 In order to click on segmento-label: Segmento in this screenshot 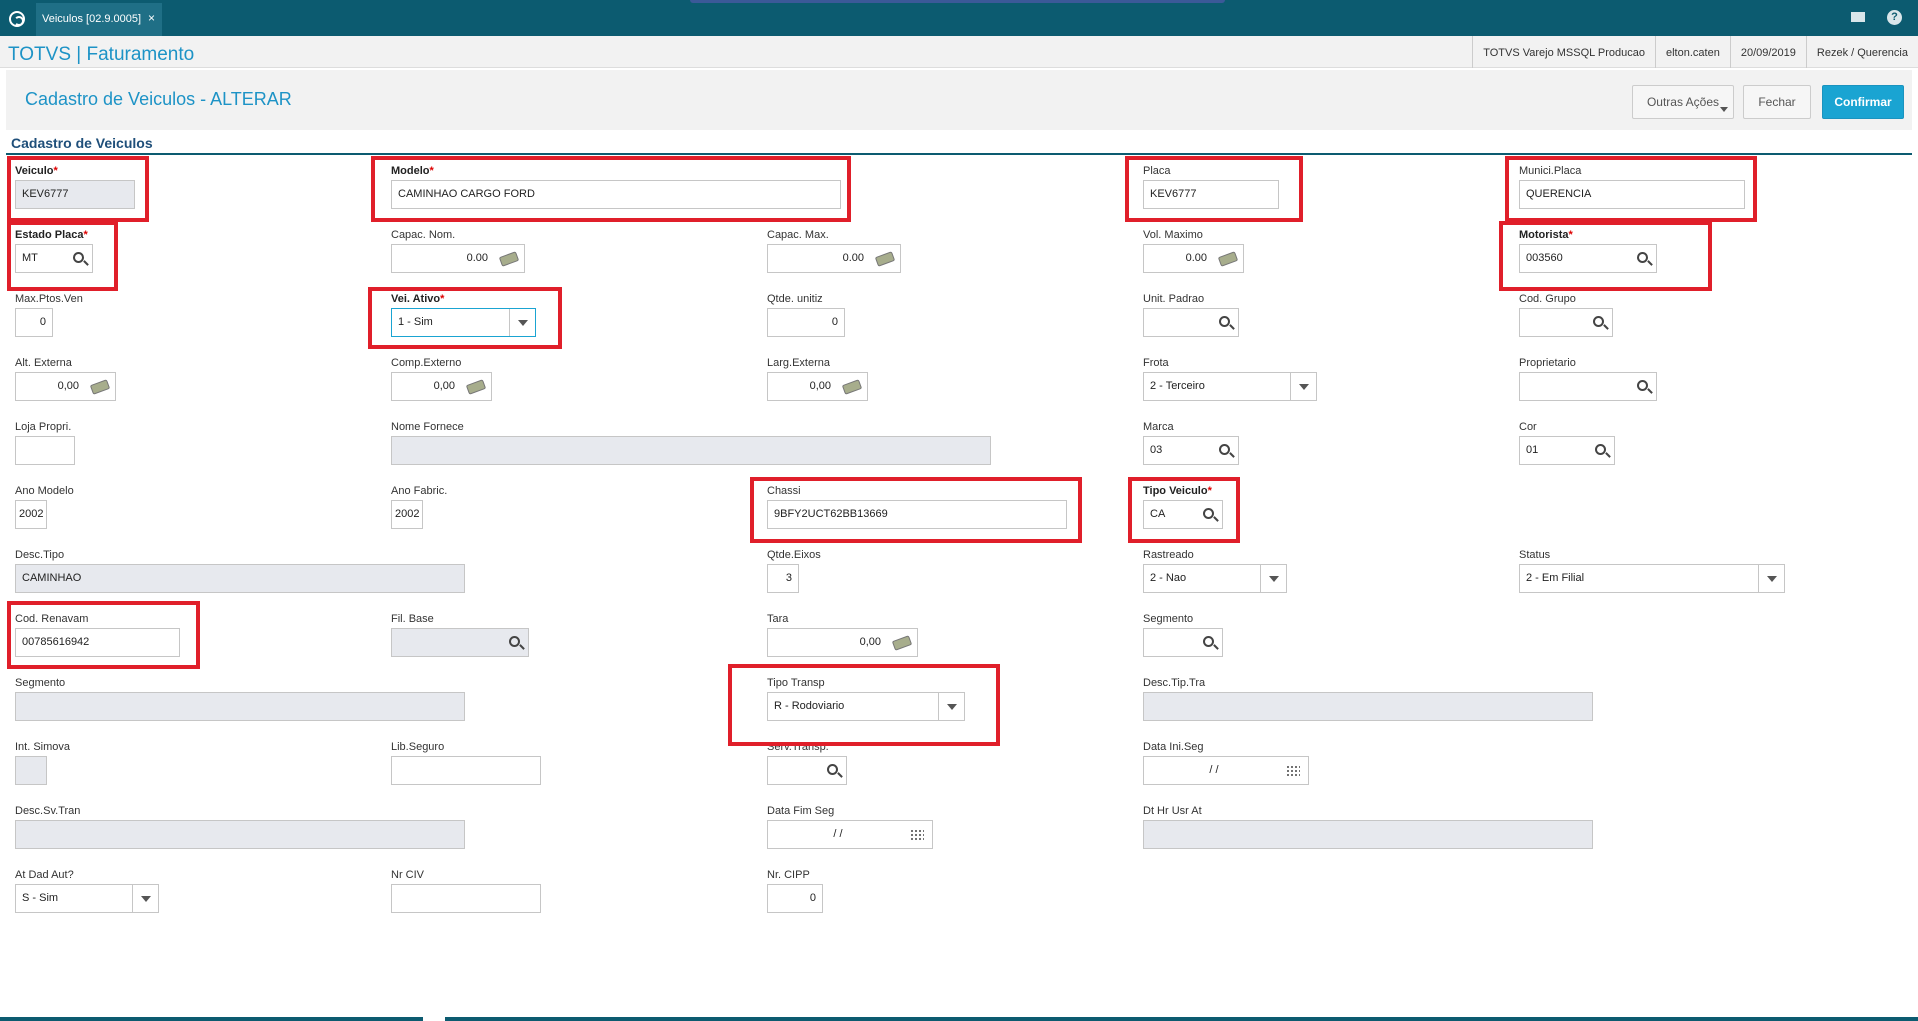, I will do `click(40, 683)`.